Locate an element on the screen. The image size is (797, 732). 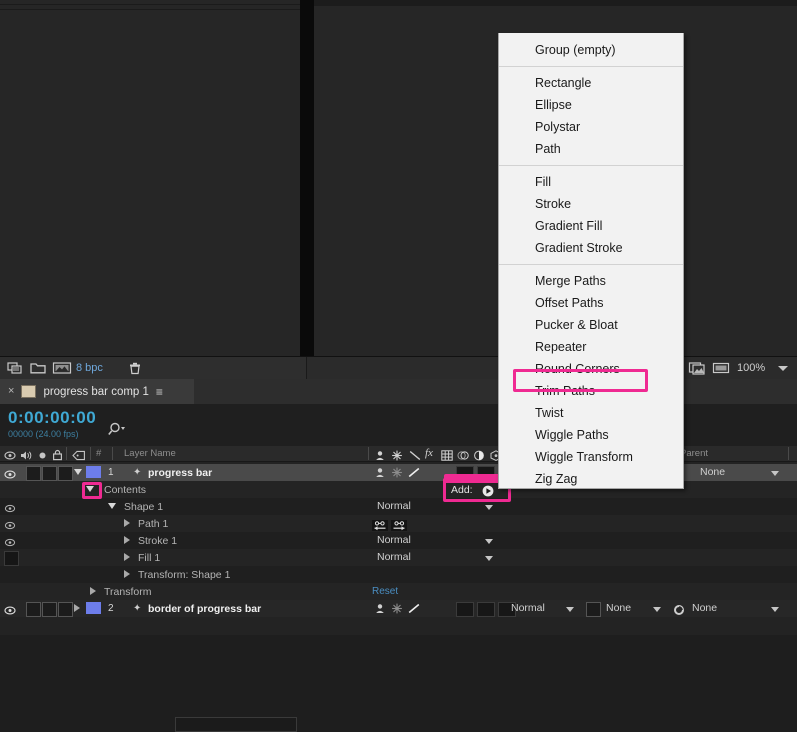
table-row: Shape 1 Normal is located at coordinates (398, 506).